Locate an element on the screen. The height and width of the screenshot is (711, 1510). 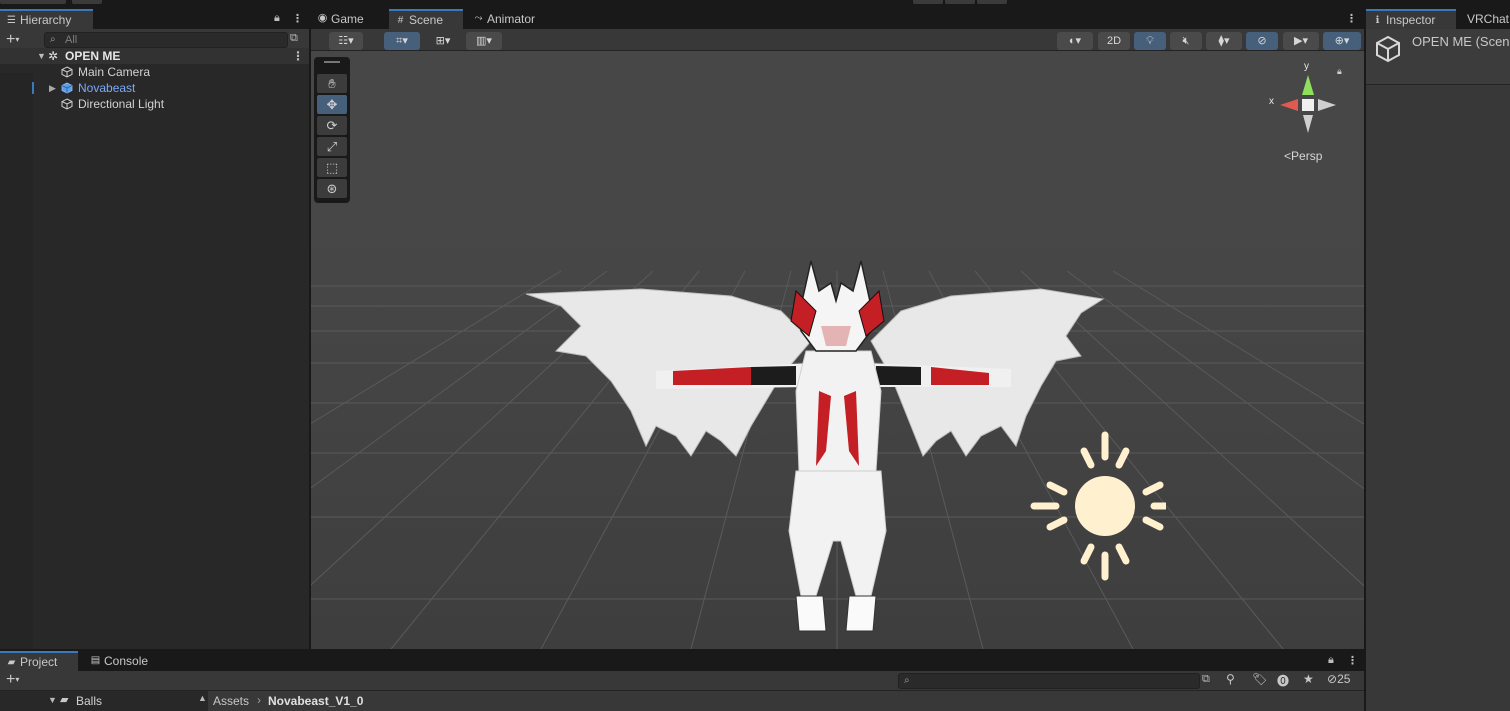
main-toolbar-strip is located at coordinates (755, 4).